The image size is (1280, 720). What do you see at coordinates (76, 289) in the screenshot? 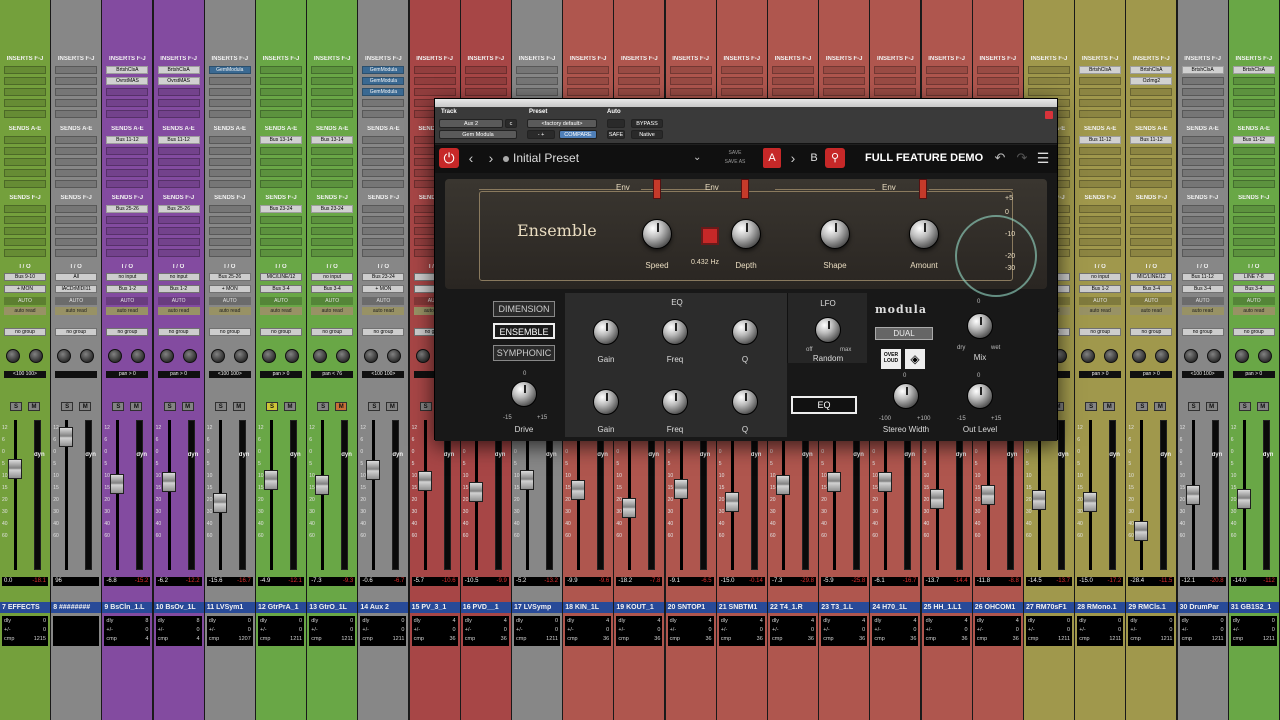
I see `output-selector: IACDrMIDI11` at bounding box center [76, 289].